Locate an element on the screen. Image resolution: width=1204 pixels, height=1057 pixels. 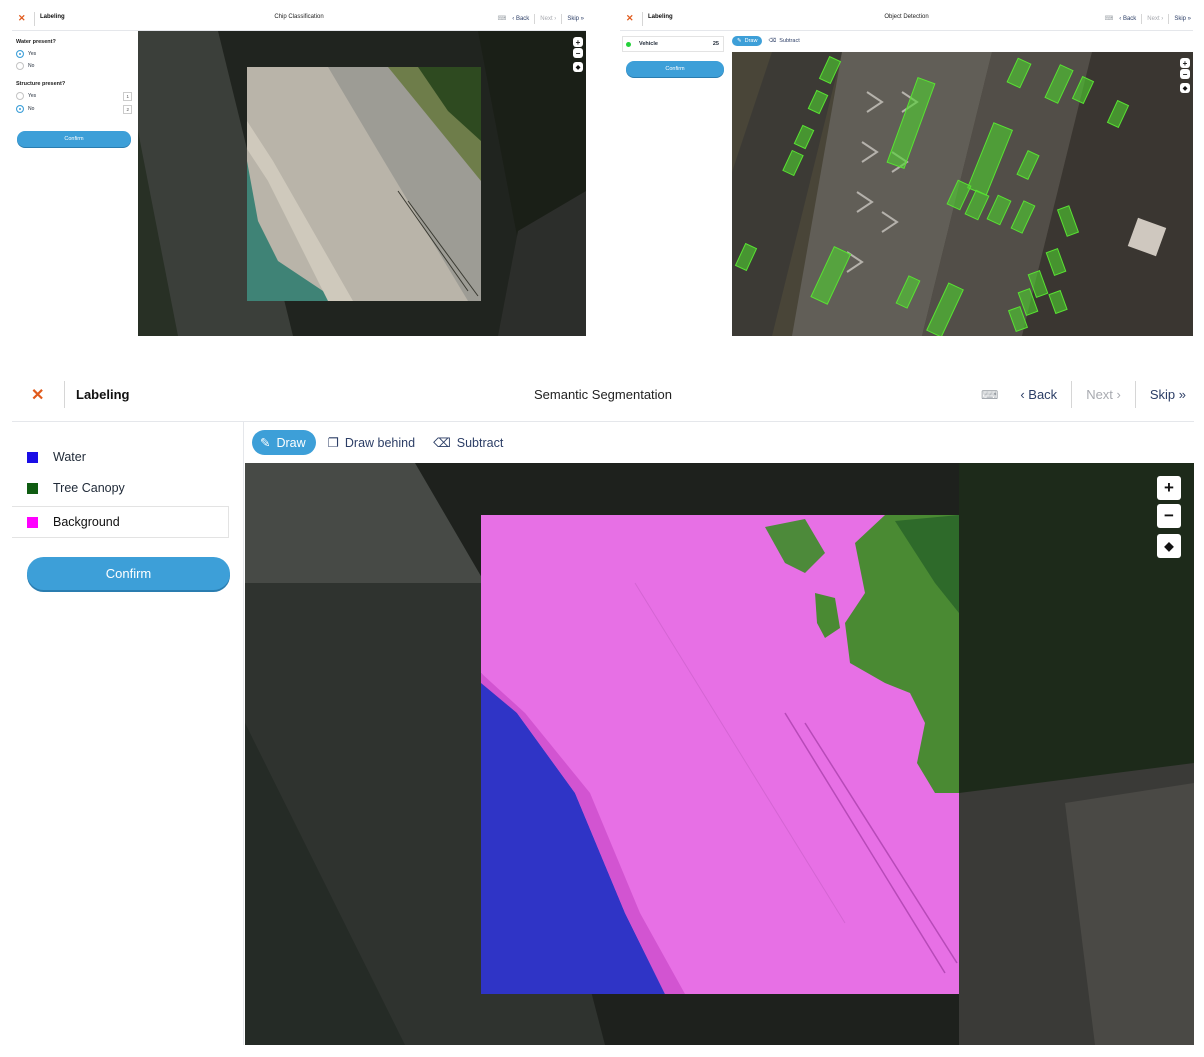
class-item-vehicle: Vehicle 25 is located at coordinates (673, 44).